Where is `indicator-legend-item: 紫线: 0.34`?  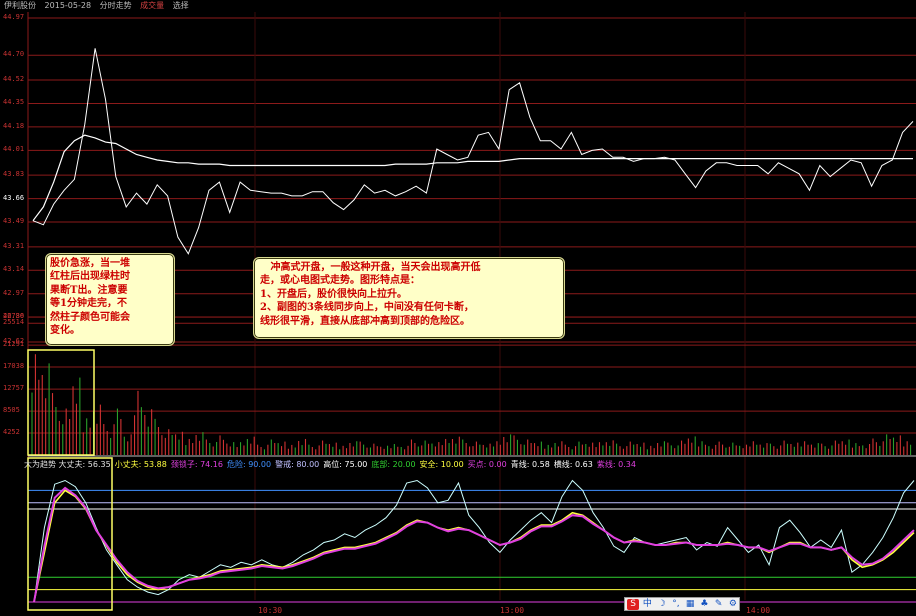
indicator-legend-item: 紫线: 0.34 is located at coordinates (616, 464).